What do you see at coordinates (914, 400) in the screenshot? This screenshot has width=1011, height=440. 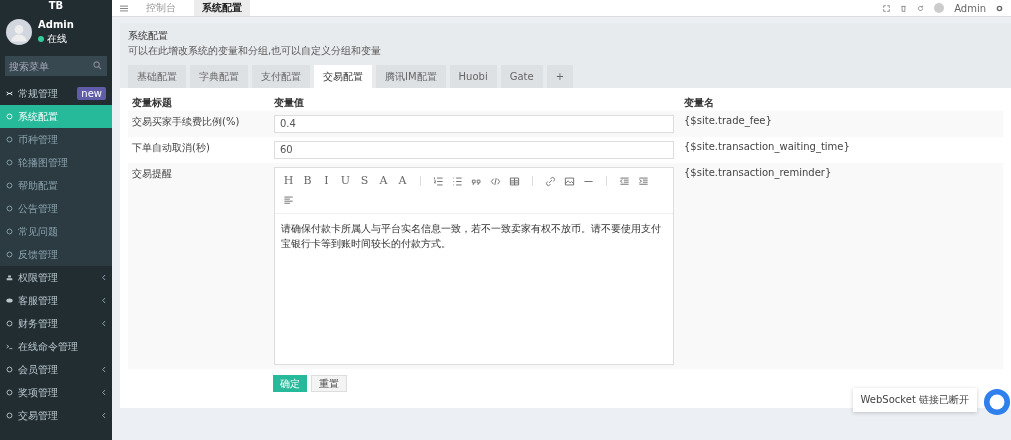 I see `toast-message: WebSocket 链接已断开` at bounding box center [914, 400].